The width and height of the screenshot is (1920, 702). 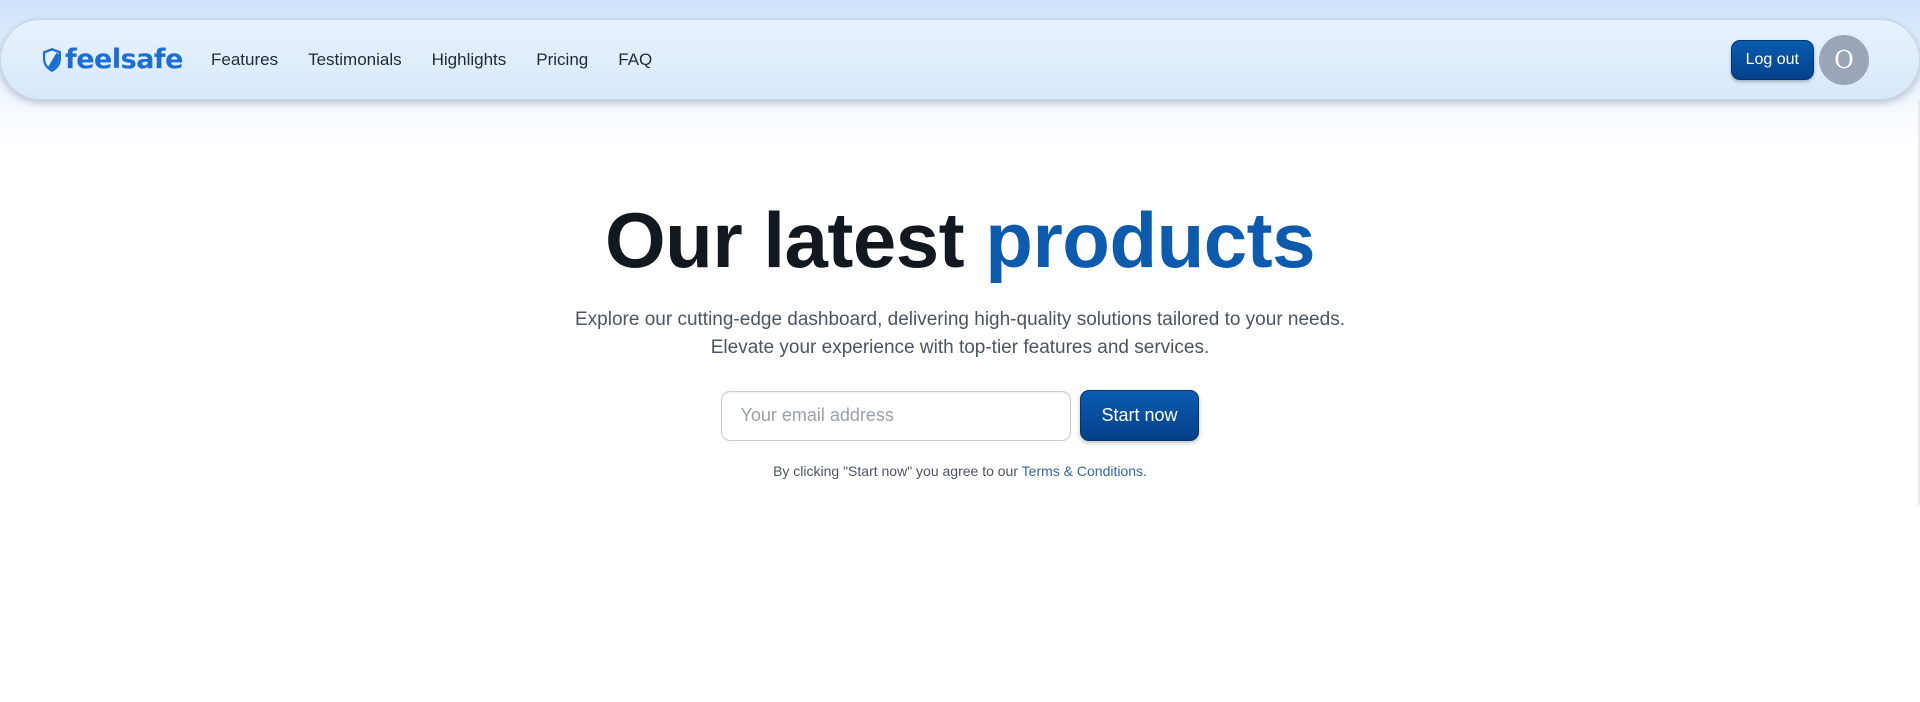 I want to click on nav-actions: Log out O, so click(x=1799, y=59).